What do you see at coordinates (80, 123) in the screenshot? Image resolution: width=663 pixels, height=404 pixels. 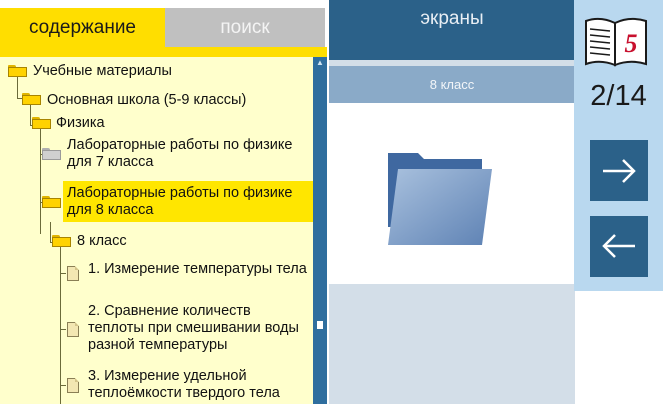 I see `tree-item-label: Физика` at bounding box center [80, 123].